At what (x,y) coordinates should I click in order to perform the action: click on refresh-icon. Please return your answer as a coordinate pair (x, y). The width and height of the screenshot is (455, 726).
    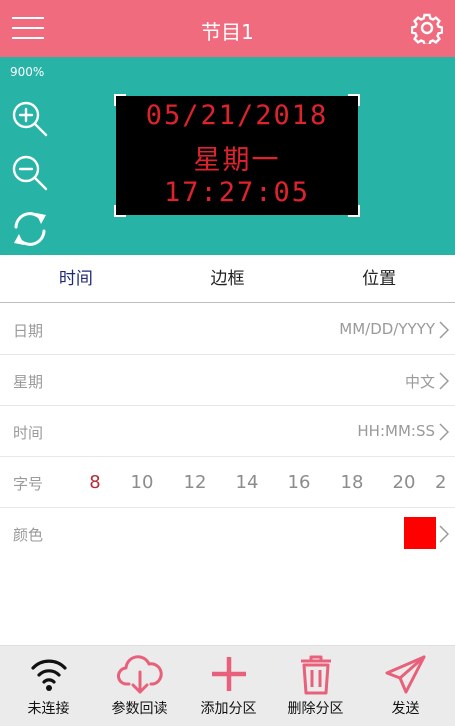
    Looking at the image, I should click on (30, 229).